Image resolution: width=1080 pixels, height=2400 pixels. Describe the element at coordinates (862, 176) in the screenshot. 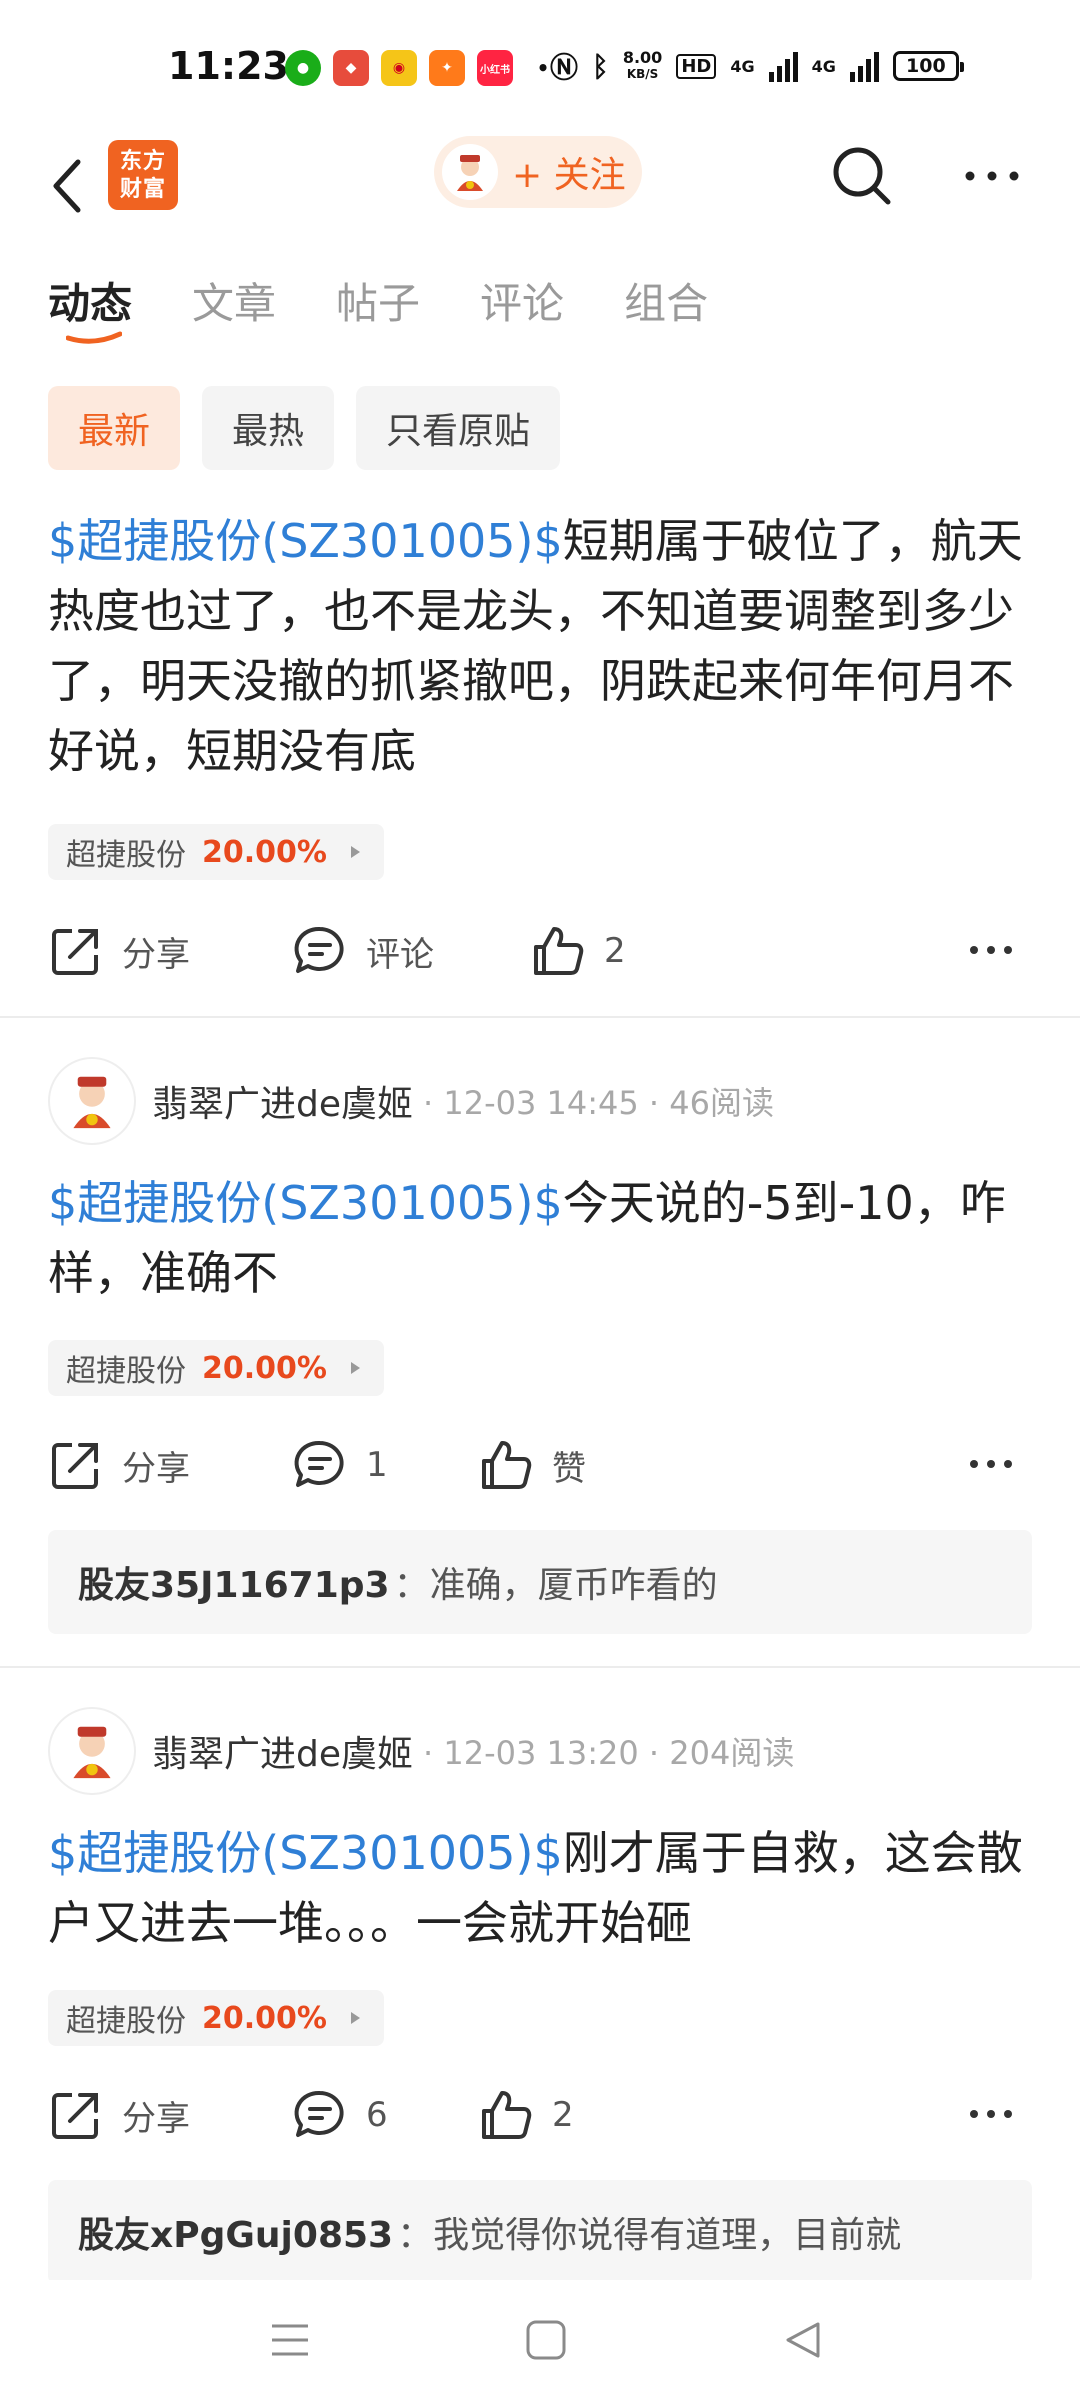

I see `search-icon` at that location.